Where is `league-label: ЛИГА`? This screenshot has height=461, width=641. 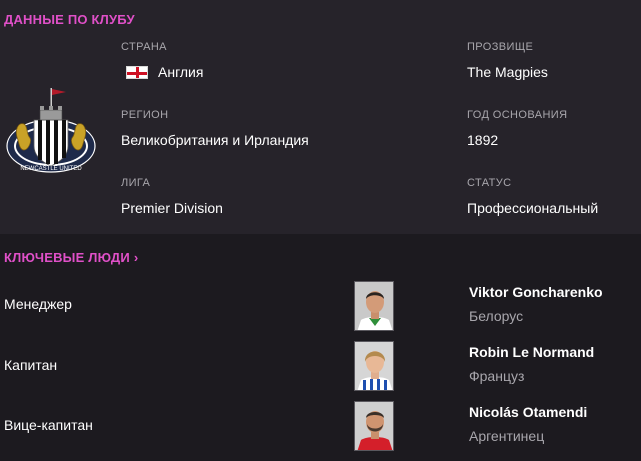
league-label: ЛИГА is located at coordinates (136, 183).